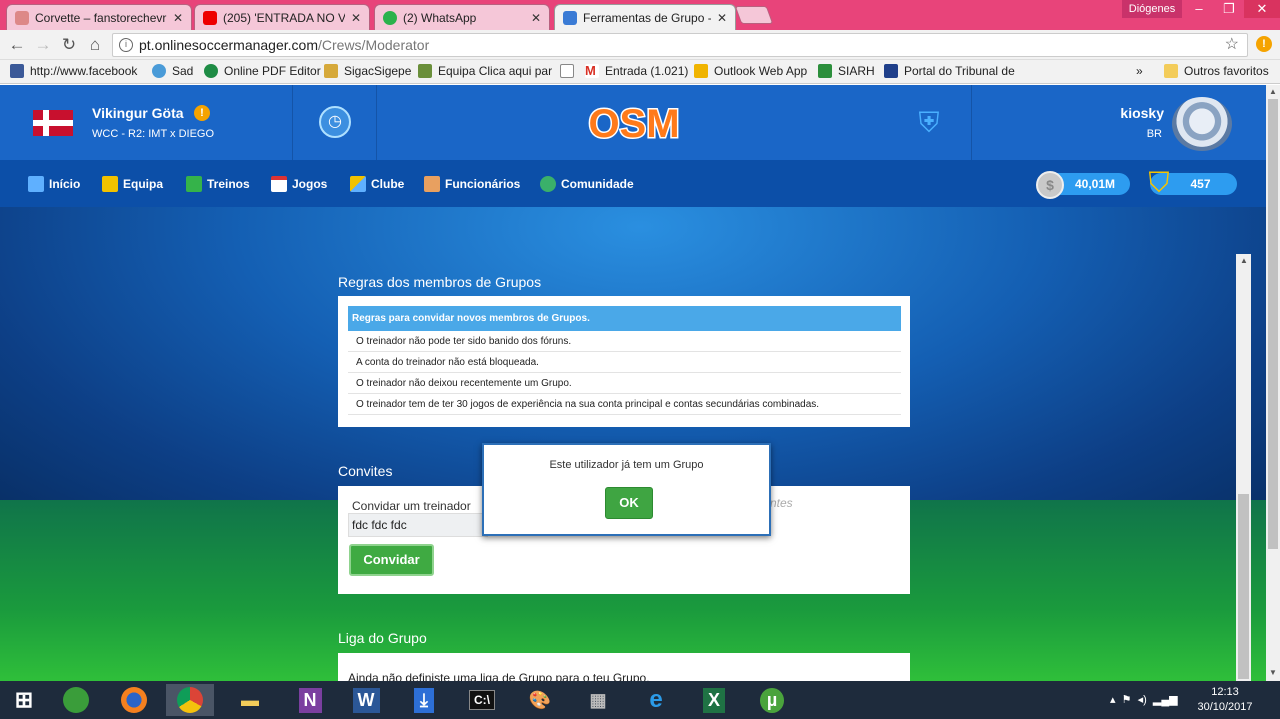 The height and width of the screenshot is (719, 1280). Describe the element at coordinates (750, 71) in the screenshot. I see `bookmark-outlook: Outlook Web App` at that location.